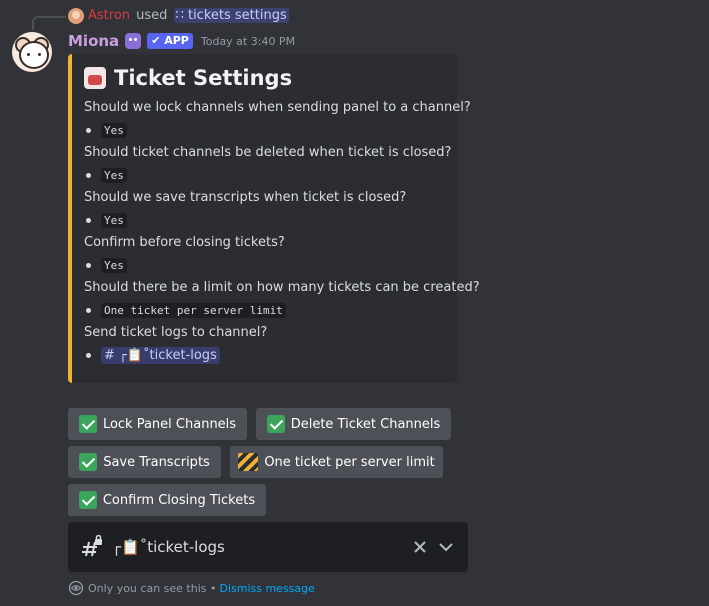 Image resolution: width=709 pixels, height=606 pixels. Describe the element at coordinates (231, 15) in the screenshot. I see `command-chip: ∷ tickets settings` at that location.